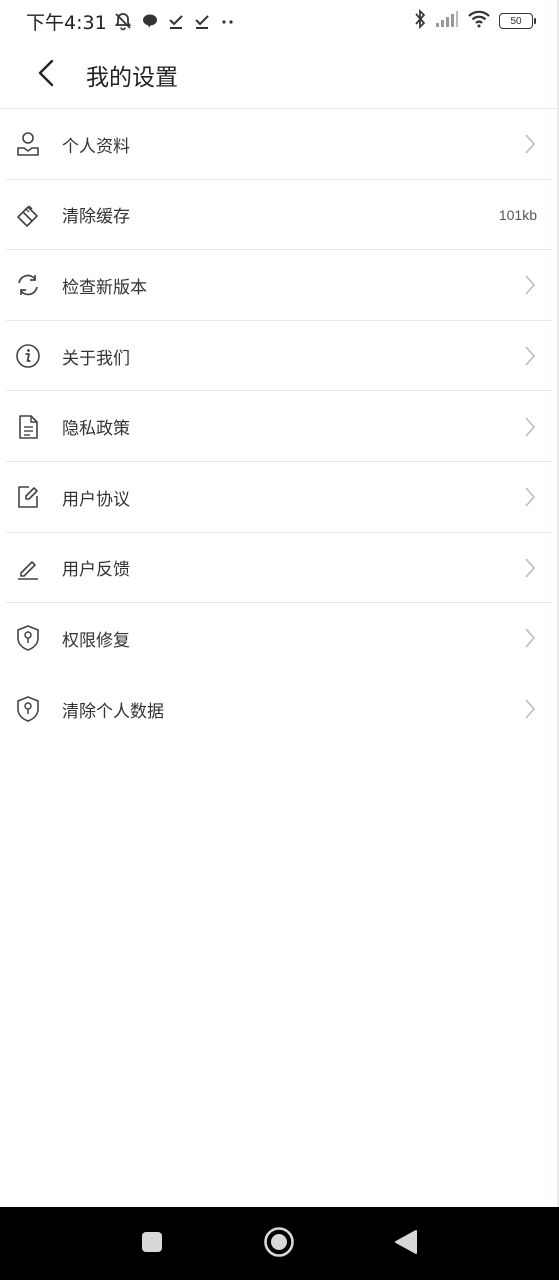  Describe the element at coordinates (96, 358) in the screenshot. I see `settings-item-label: 关于我们` at that location.